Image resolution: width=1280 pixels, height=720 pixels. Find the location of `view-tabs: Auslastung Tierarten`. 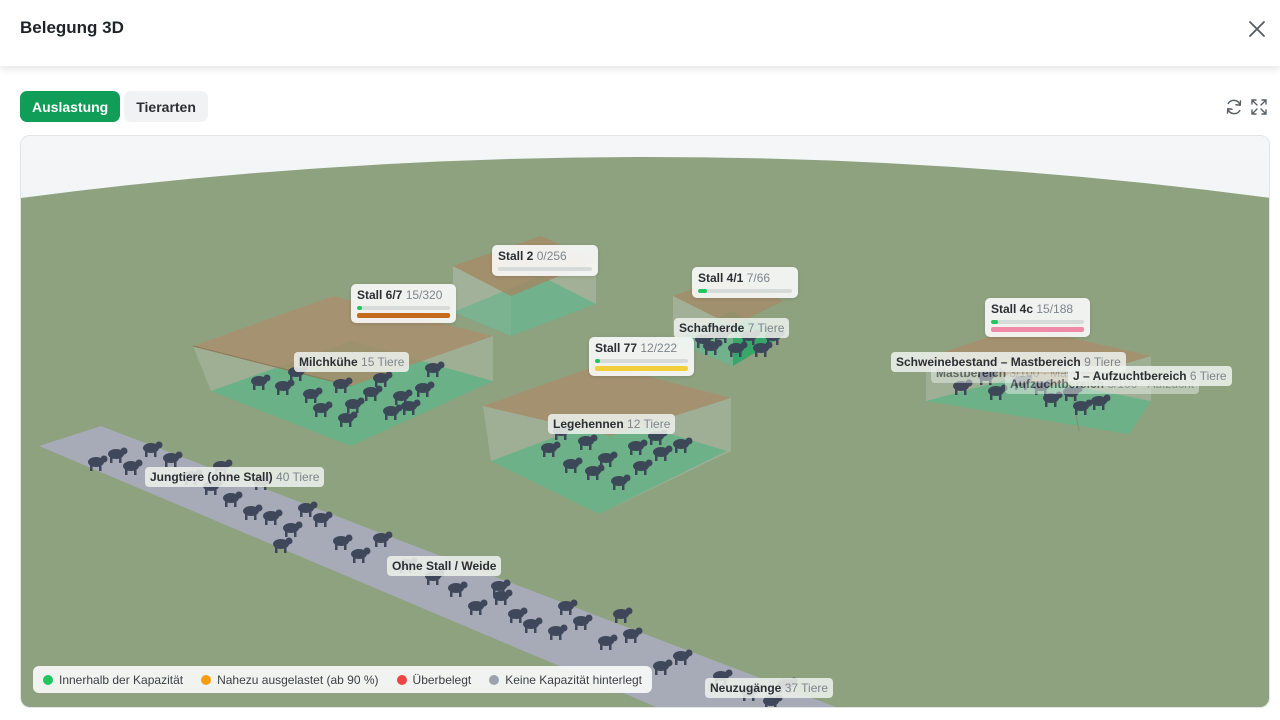

view-tabs: Auslastung Tierarten is located at coordinates (114, 106).